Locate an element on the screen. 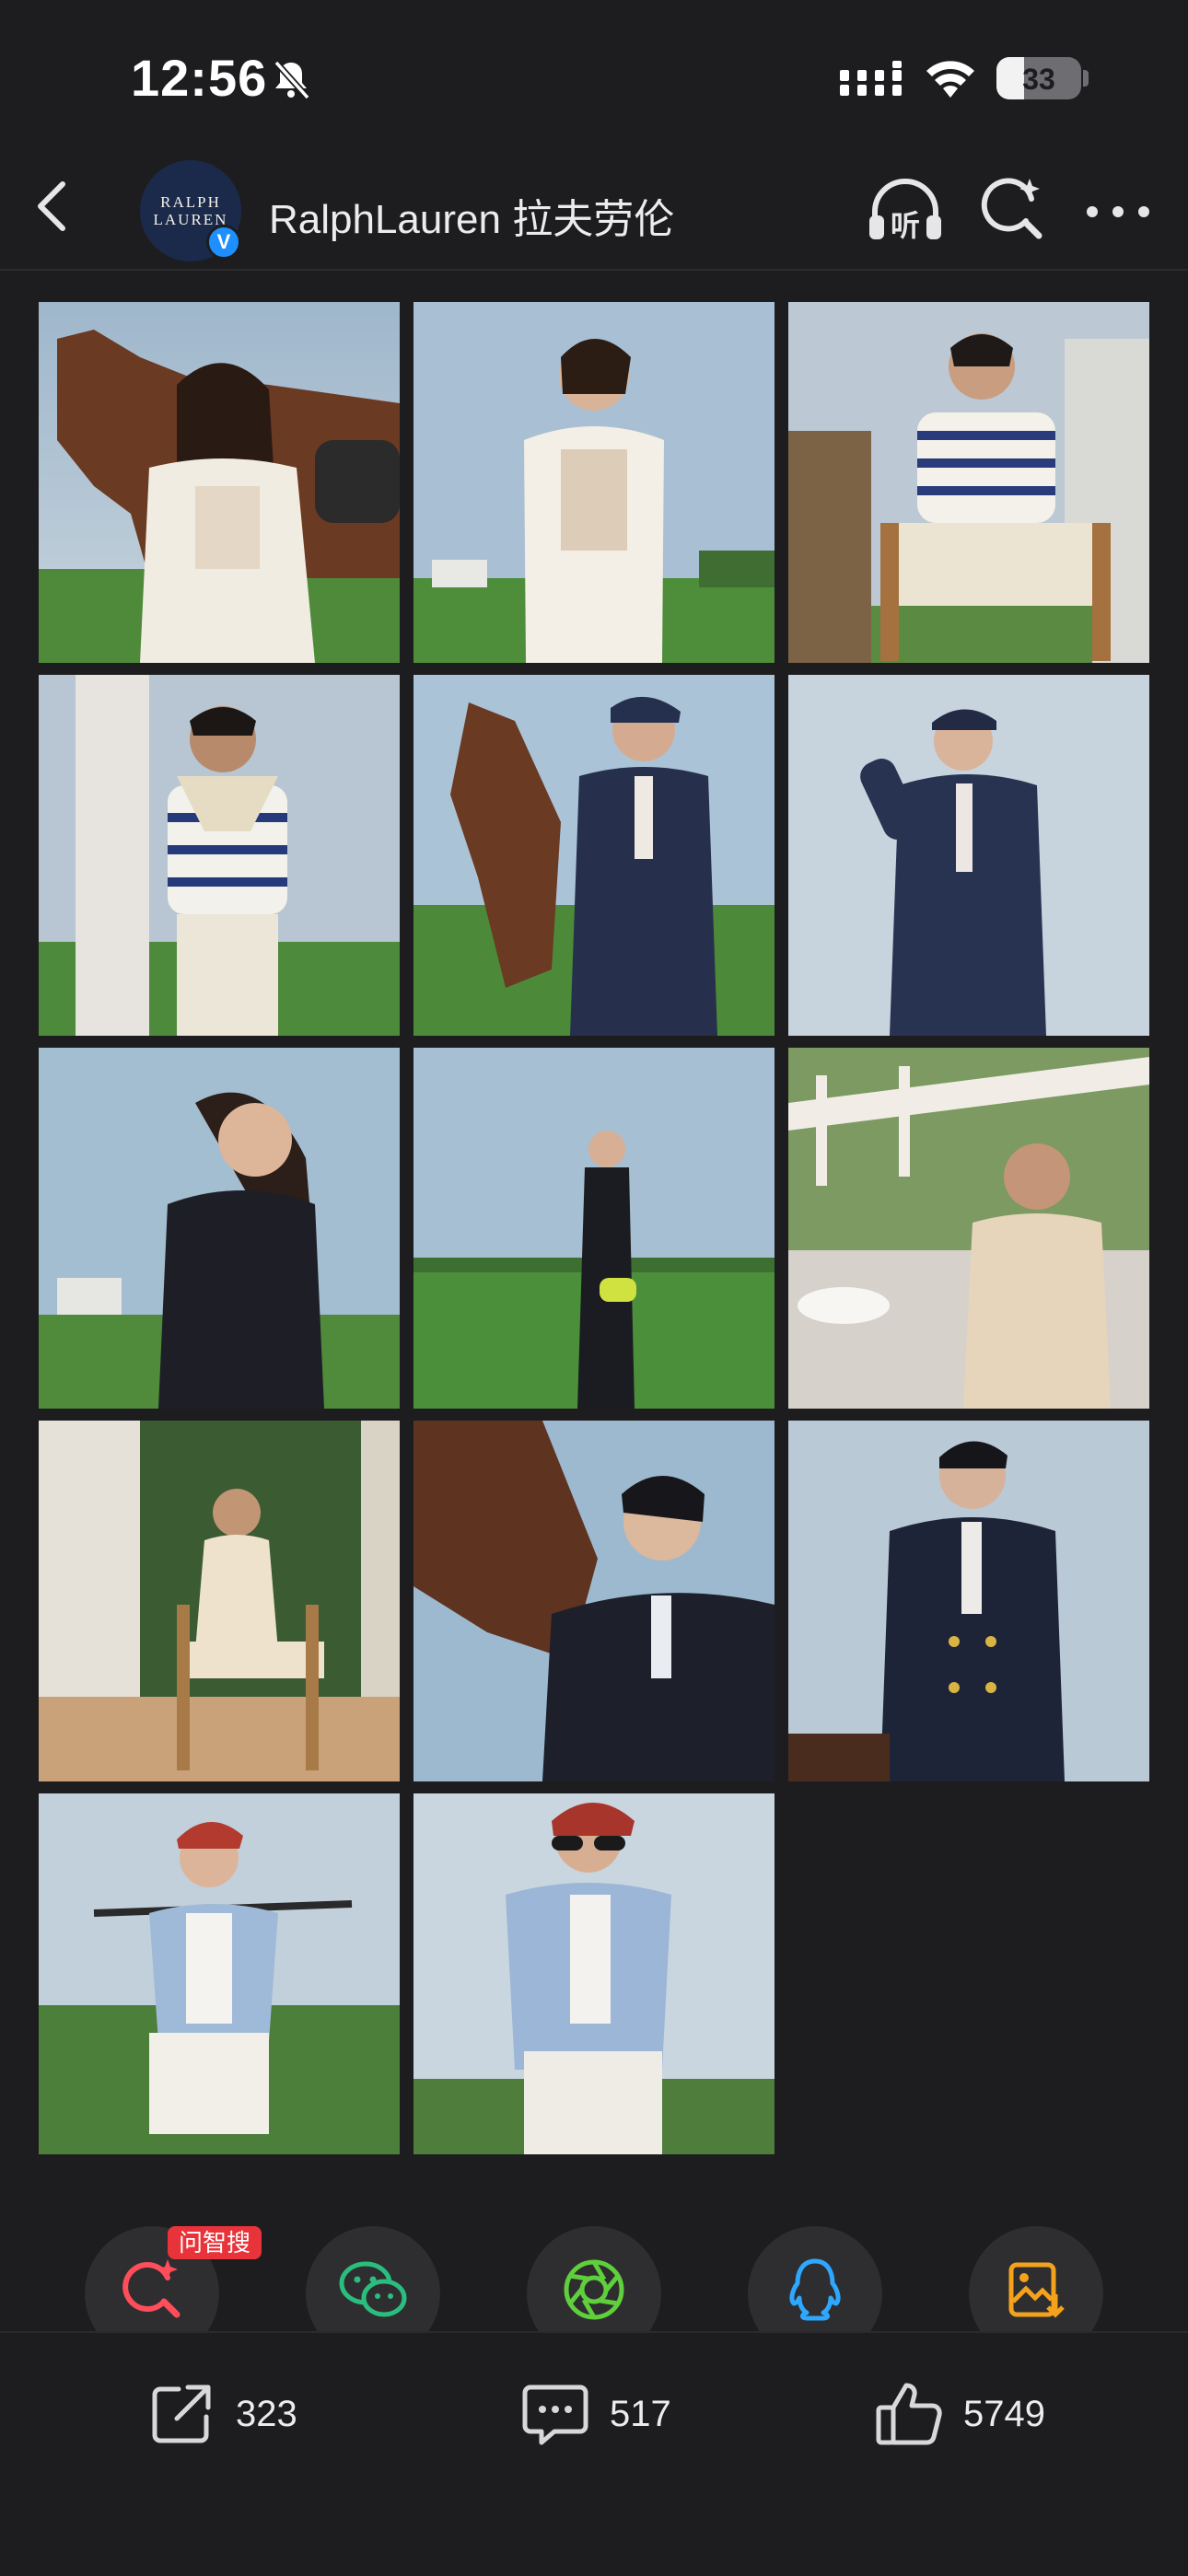  ai-search-share-icon is located at coordinates (151, 2288).